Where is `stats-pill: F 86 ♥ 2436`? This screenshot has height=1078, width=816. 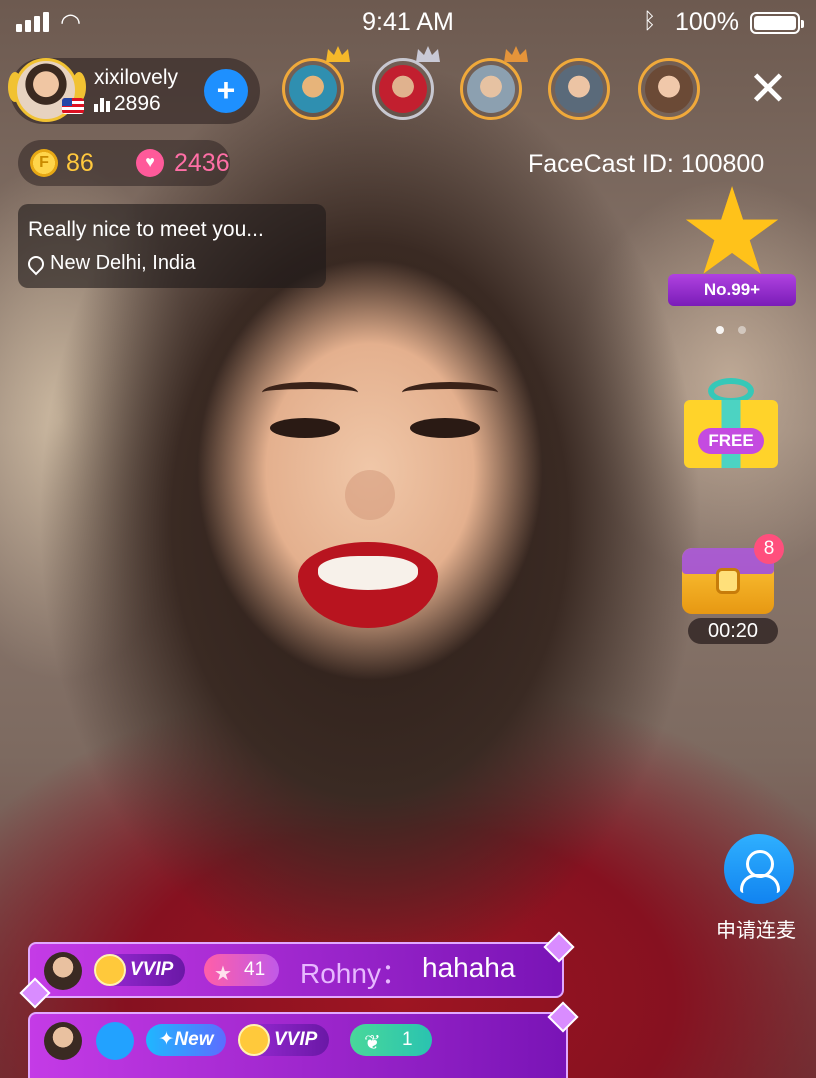
stats-pill: F 86 ♥ 2436 is located at coordinates (124, 163).